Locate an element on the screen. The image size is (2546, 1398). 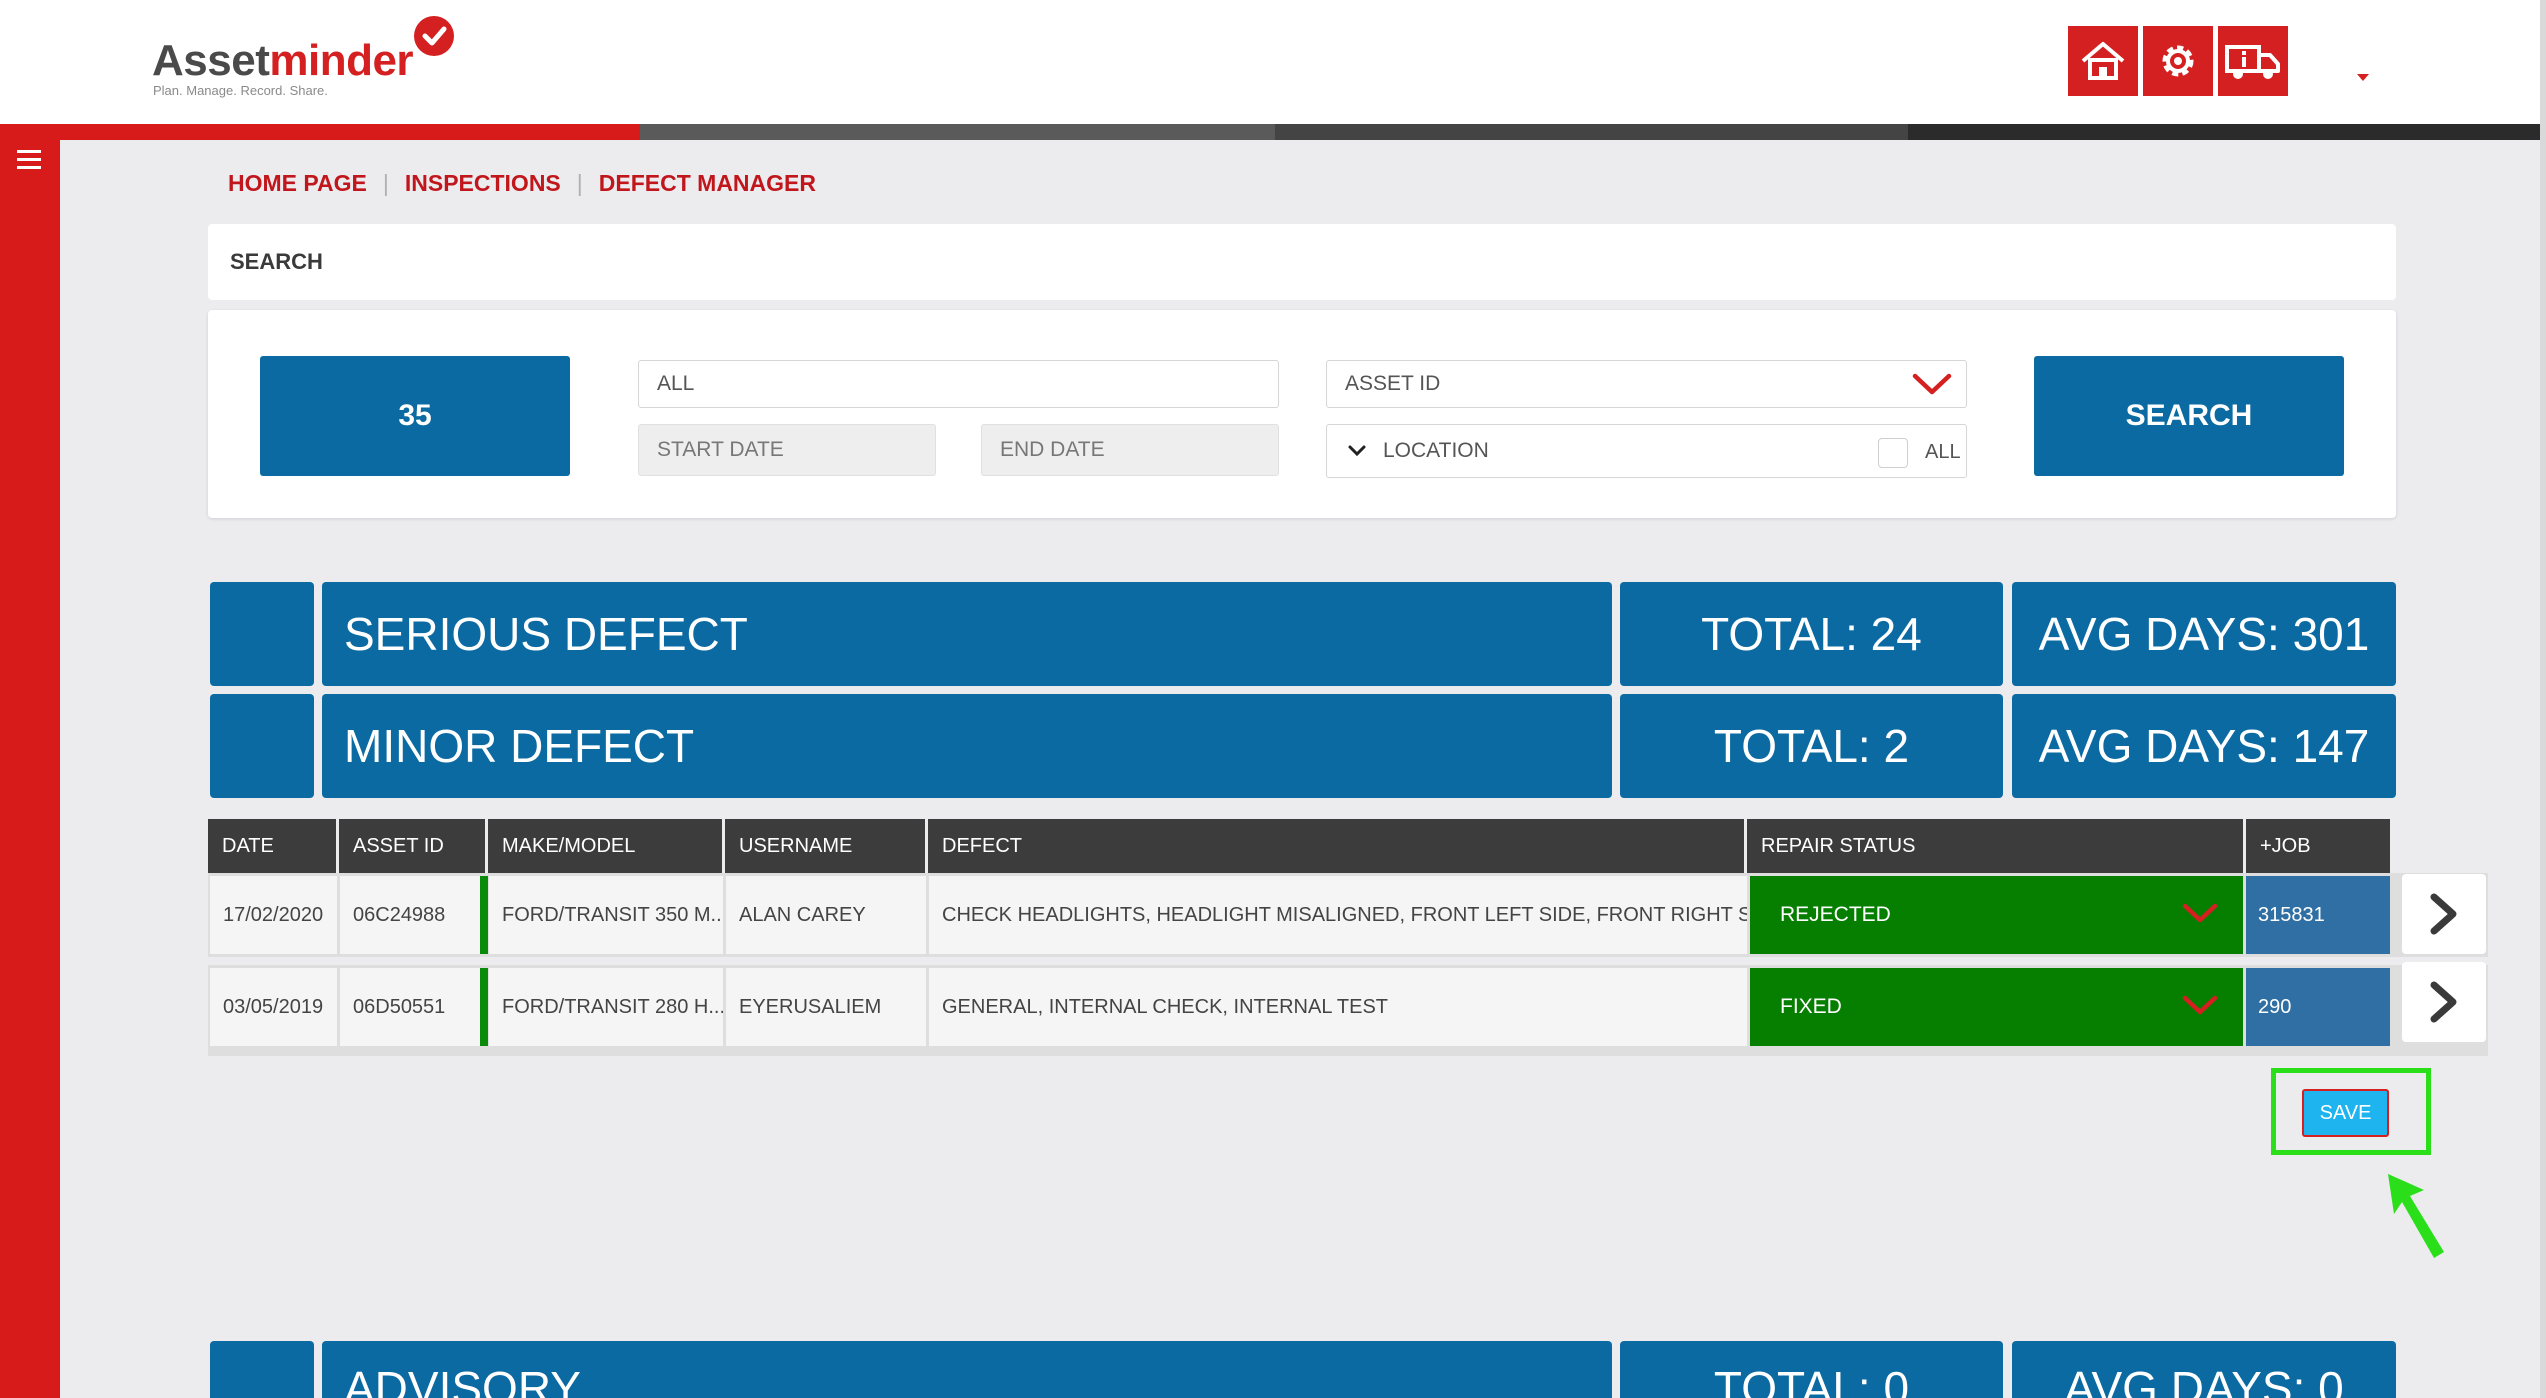
sidebar is located at coordinates (30, 761).